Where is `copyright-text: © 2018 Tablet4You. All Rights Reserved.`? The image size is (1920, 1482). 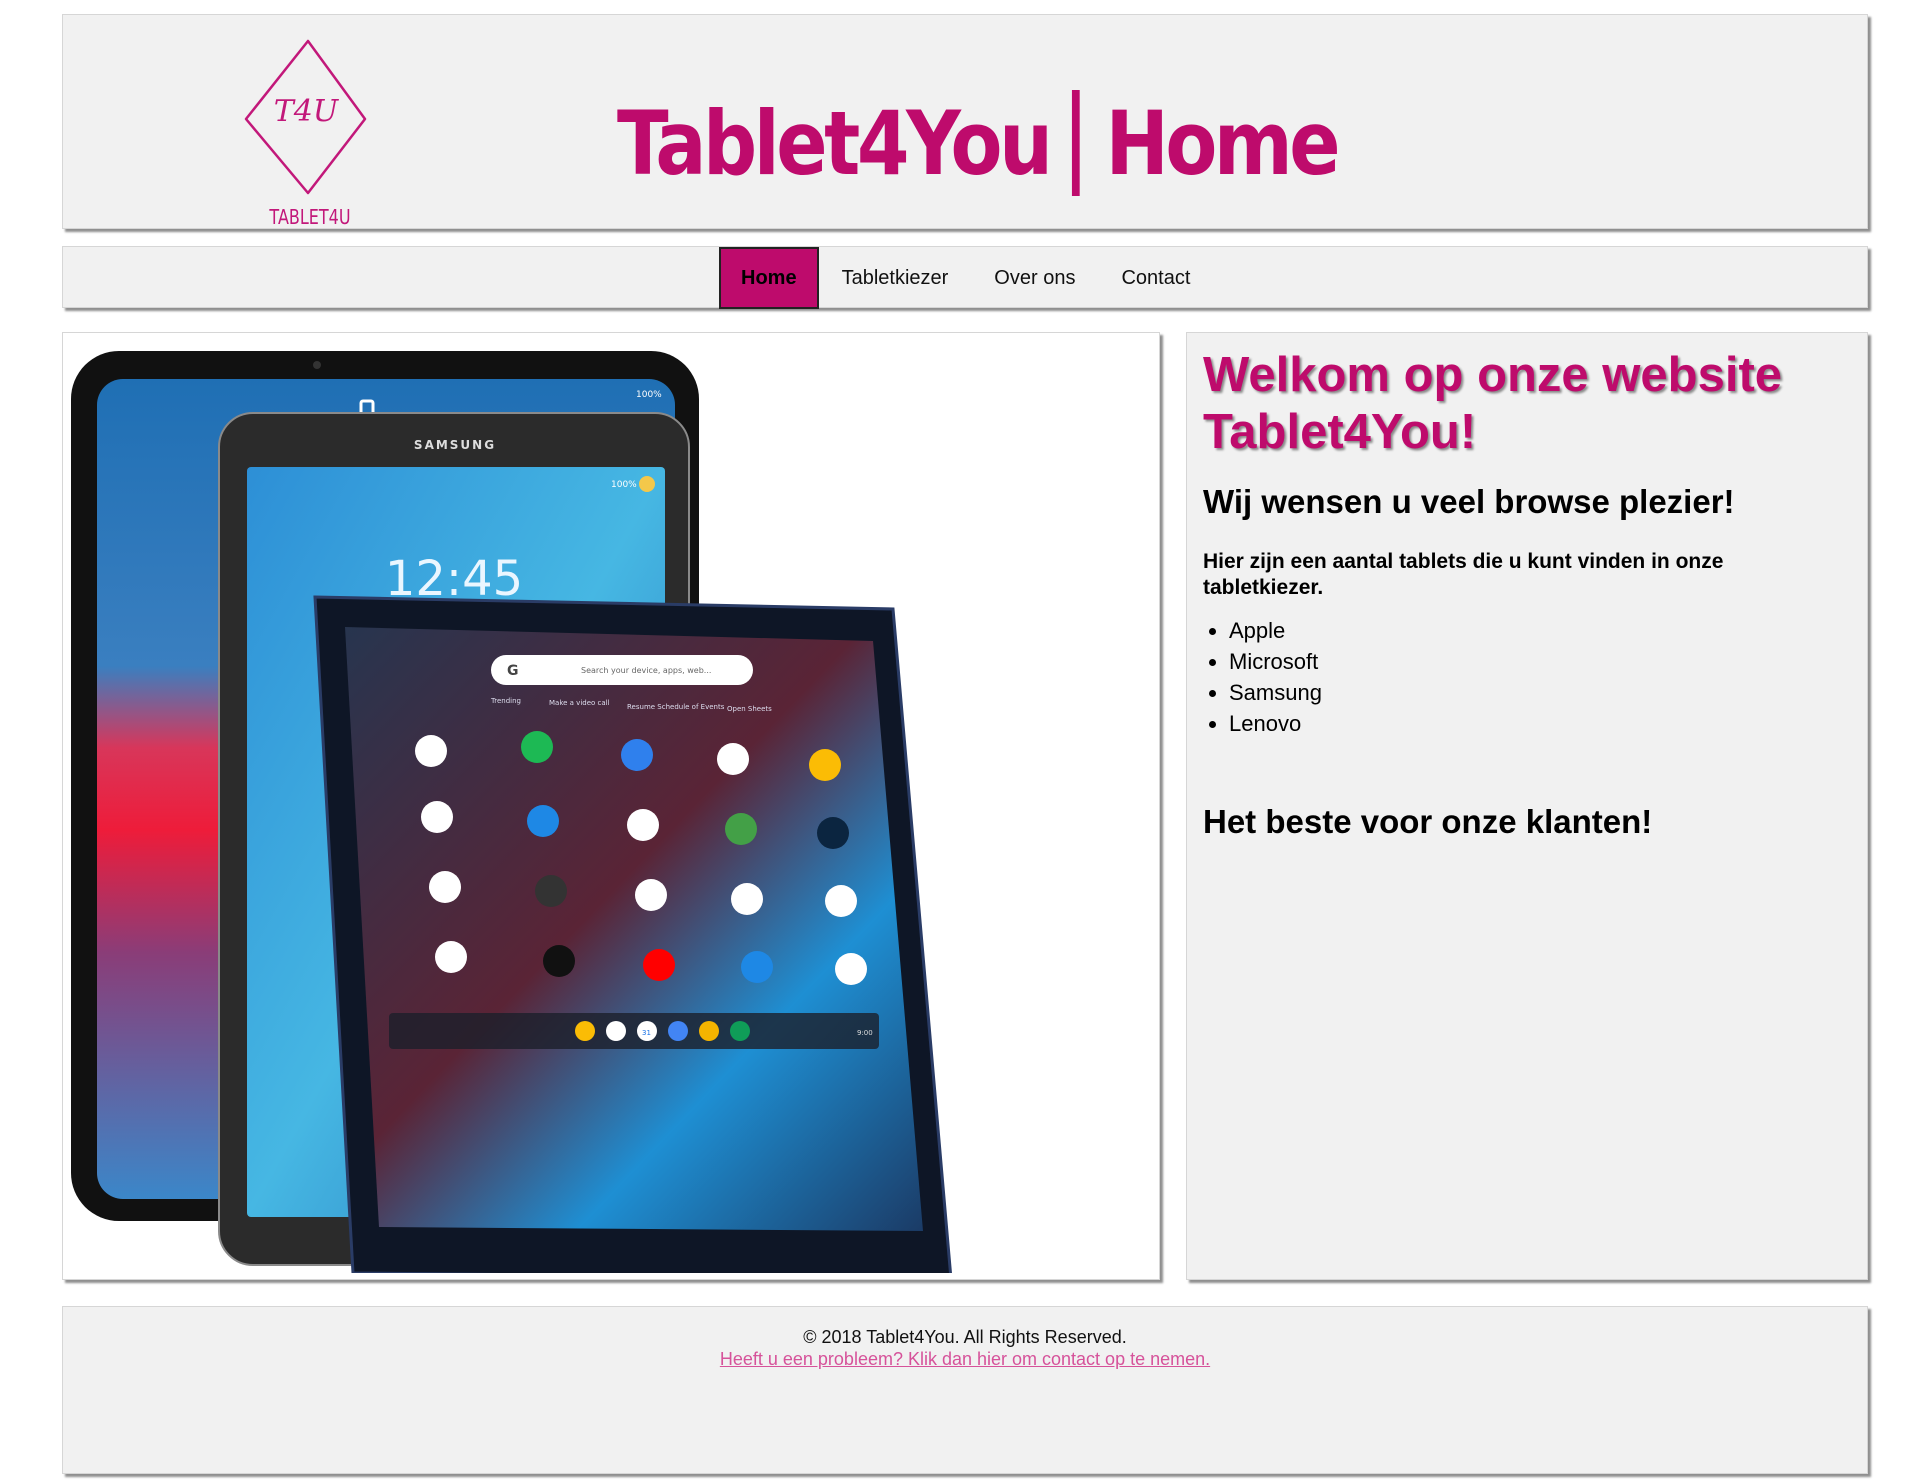
copyright-text: © 2018 Tablet4You. All Rights Reserved. is located at coordinates (965, 1337).